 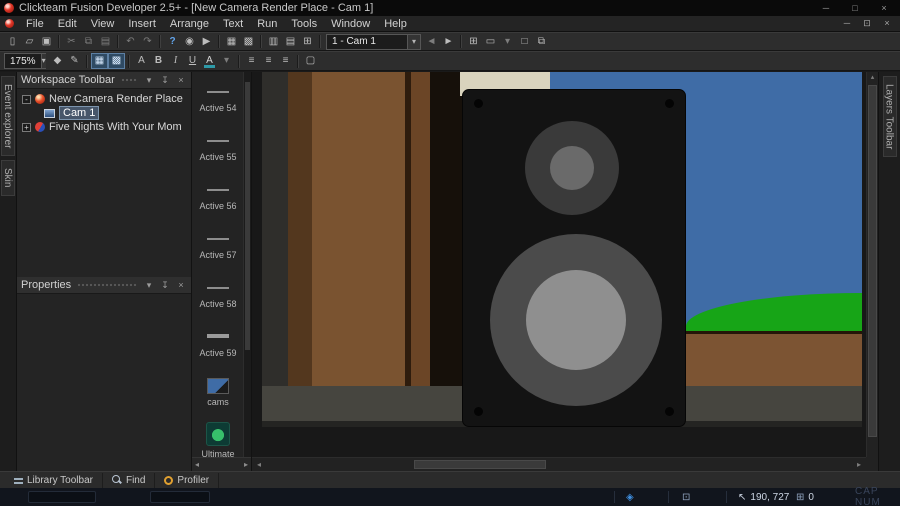 I want to click on menu-help: Help, so click(x=395, y=24).